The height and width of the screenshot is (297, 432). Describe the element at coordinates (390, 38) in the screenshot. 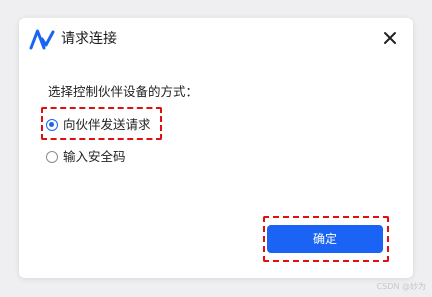

I see `close-icon` at that location.